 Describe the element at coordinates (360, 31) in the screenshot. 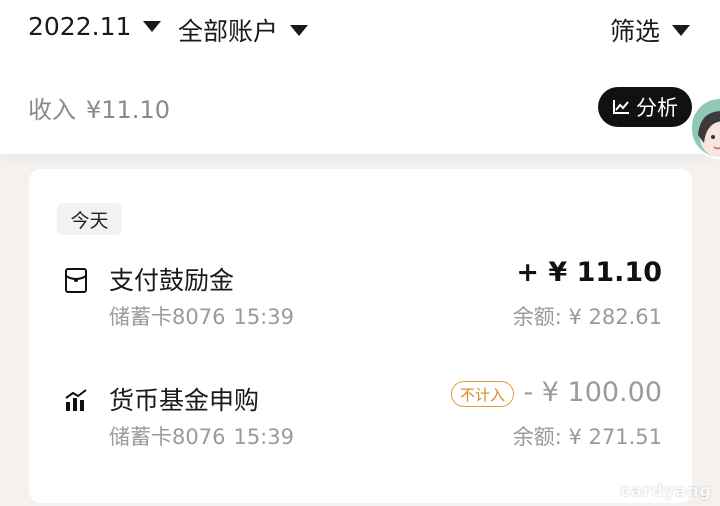

I see `filter-bar: 2022.11 全部账户 筛选` at that location.